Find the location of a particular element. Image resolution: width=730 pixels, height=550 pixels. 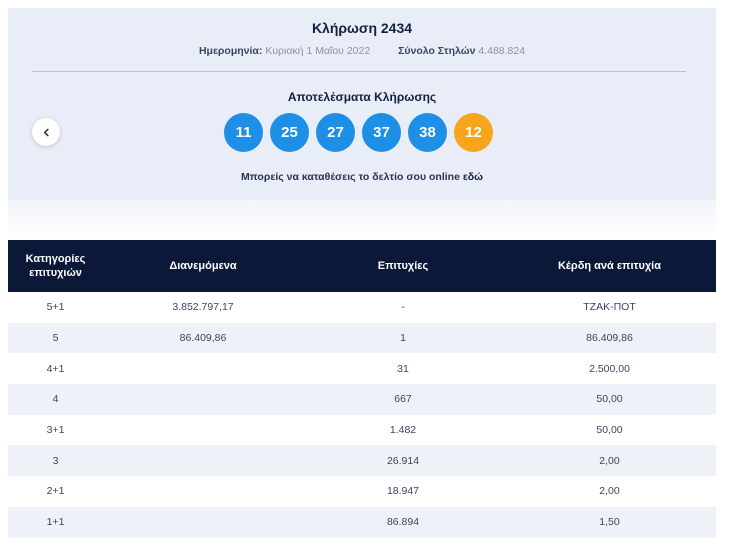

number-ball: 37 is located at coordinates (381, 132).